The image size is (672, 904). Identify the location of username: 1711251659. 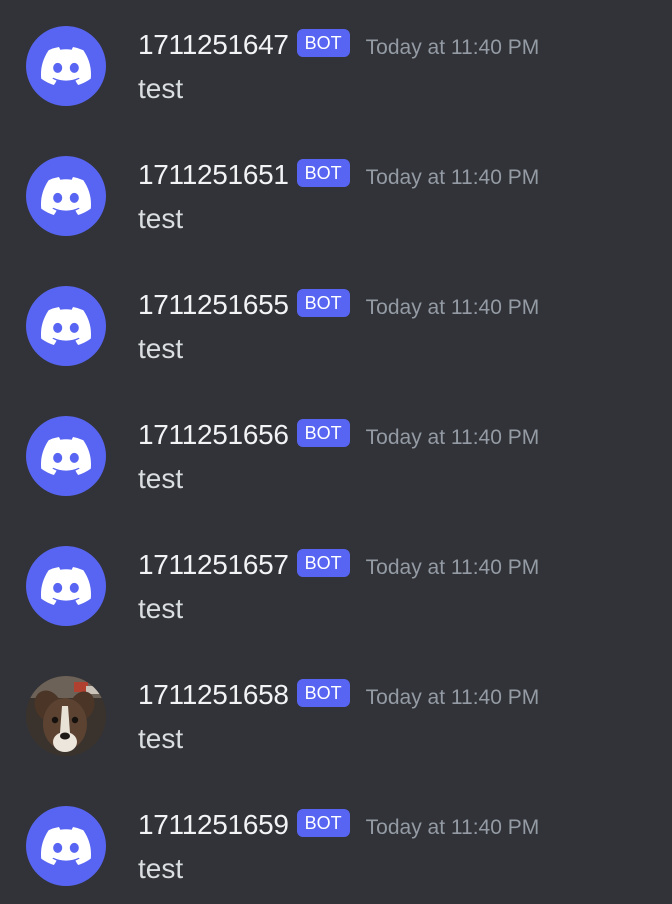
(213, 825).